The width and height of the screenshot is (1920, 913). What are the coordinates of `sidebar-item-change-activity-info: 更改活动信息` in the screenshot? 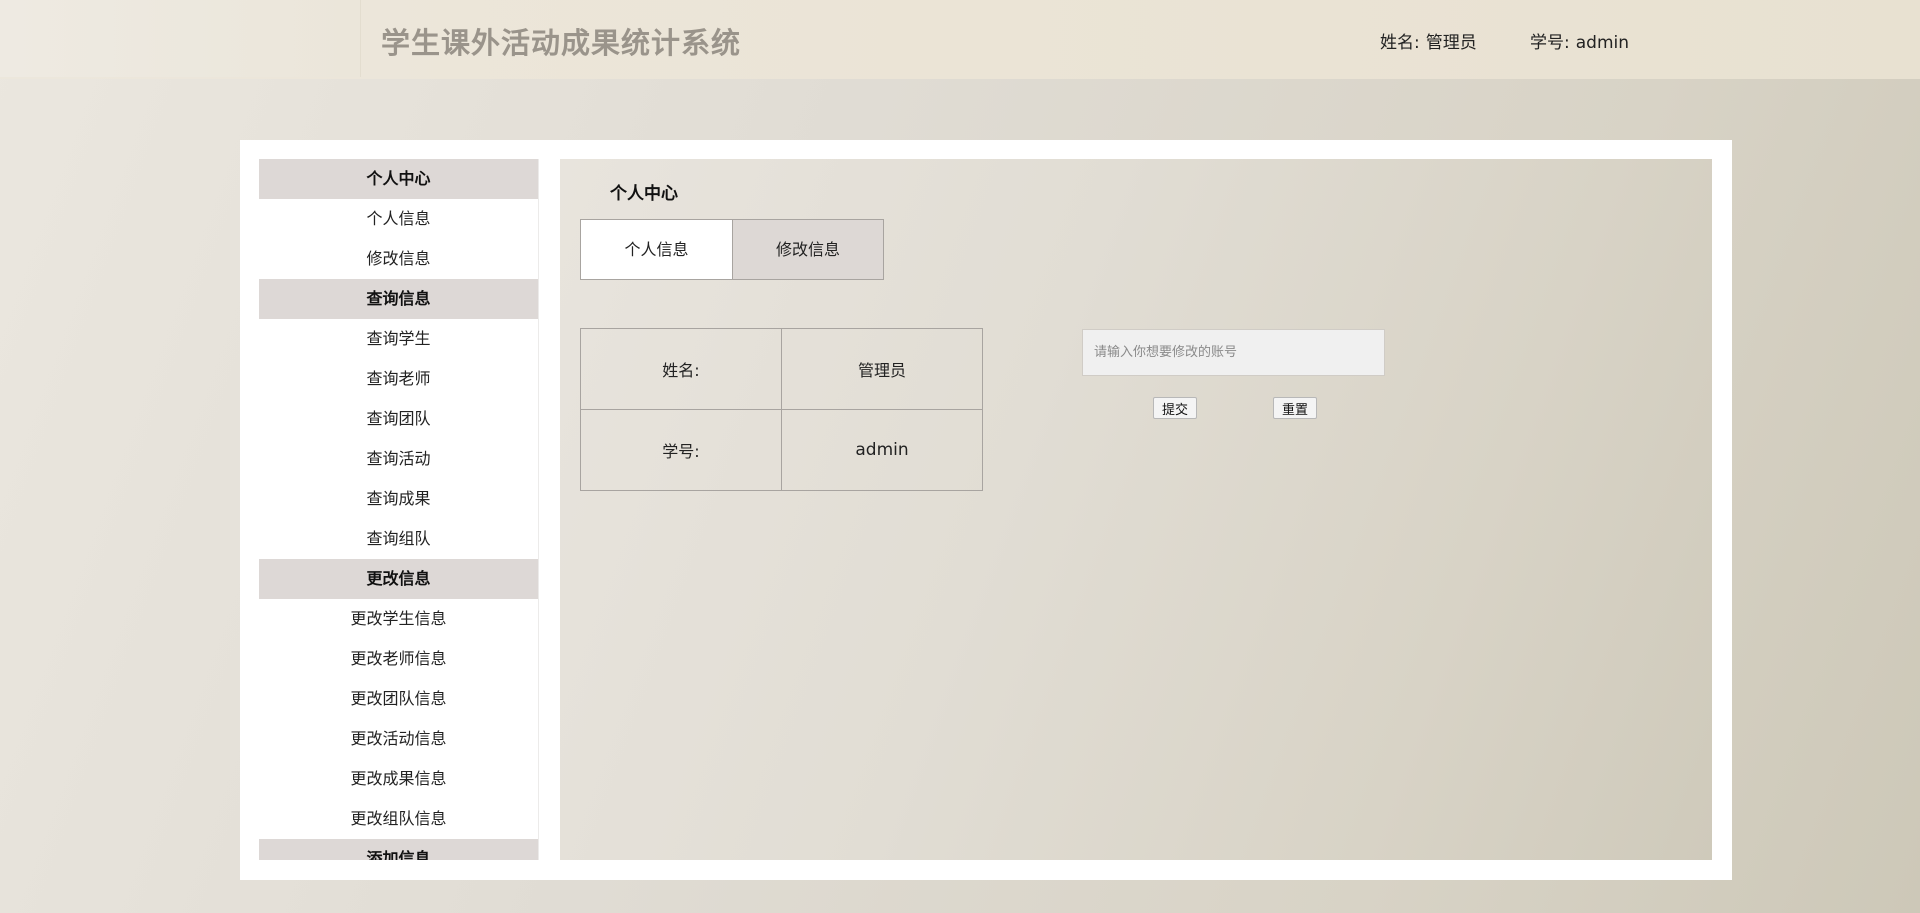 It's located at (398, 739).